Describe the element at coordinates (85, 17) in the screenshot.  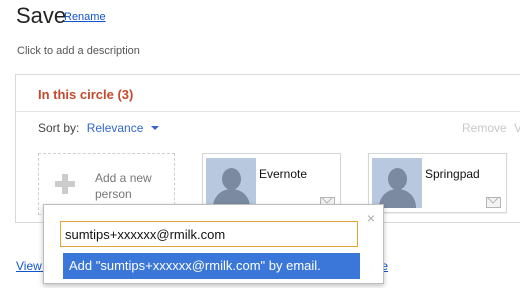
I see `rename-link: Rename` at that location.